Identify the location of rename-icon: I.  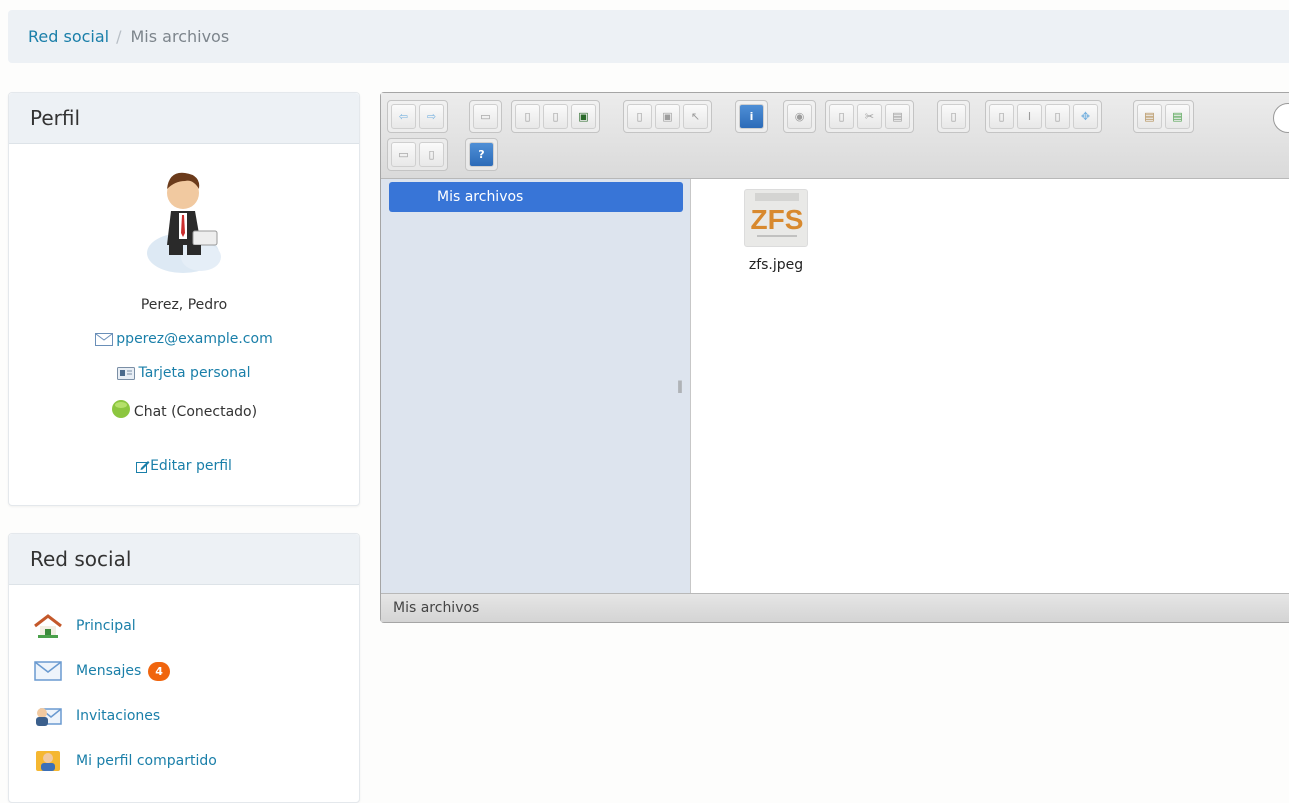
(1029, 116).